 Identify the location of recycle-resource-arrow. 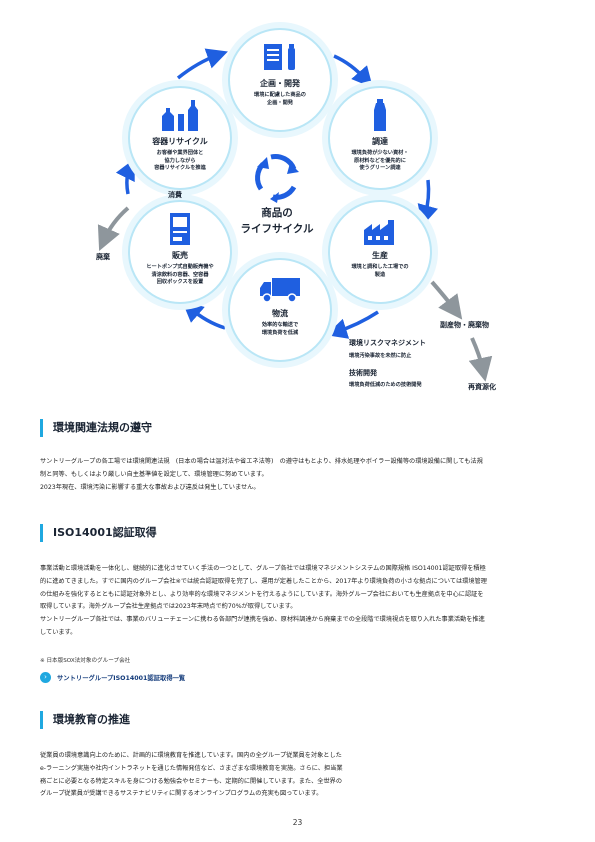
(480, 359).